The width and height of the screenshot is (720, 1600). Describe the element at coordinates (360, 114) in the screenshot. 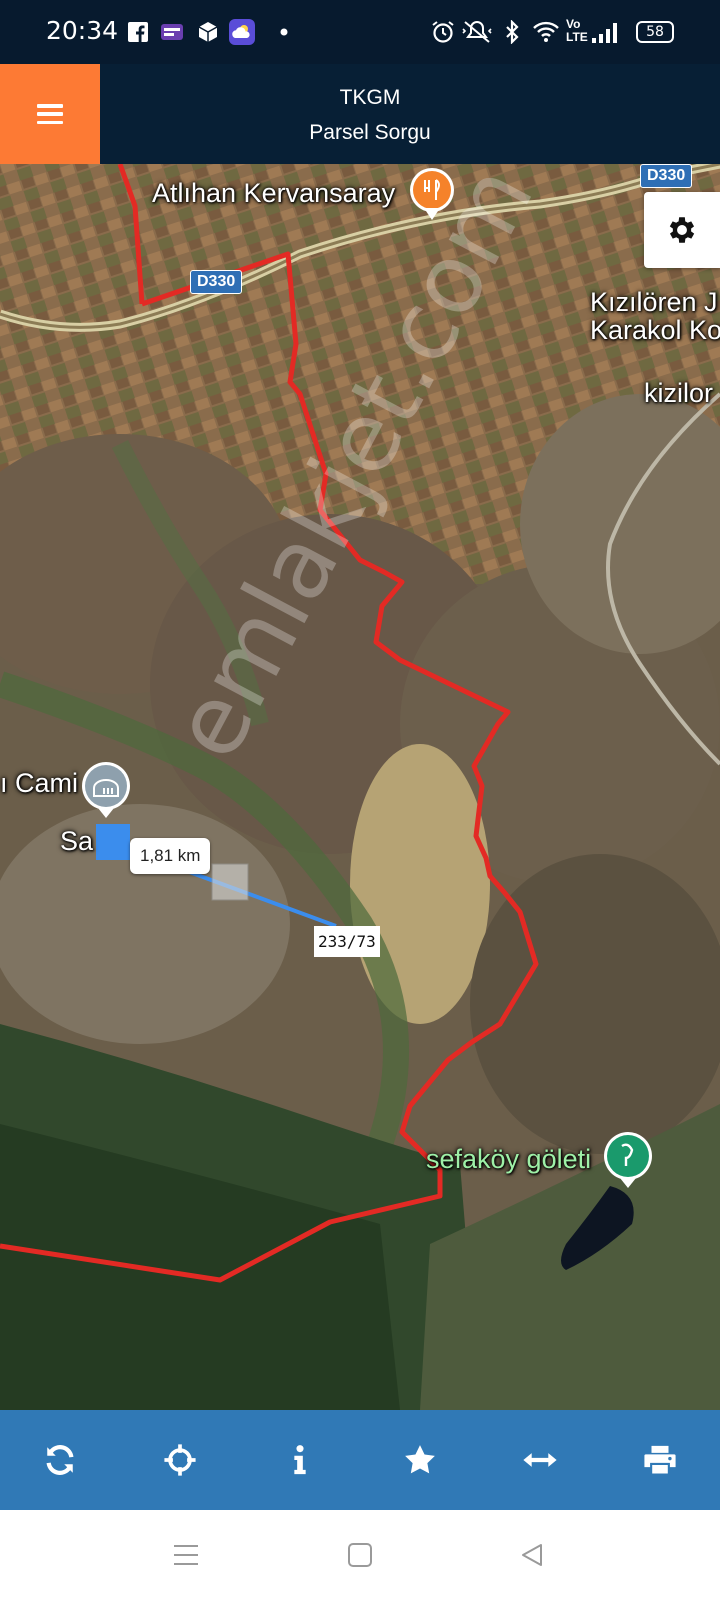

I see `app-header: TKGM Parsel Sorgu` at that location.